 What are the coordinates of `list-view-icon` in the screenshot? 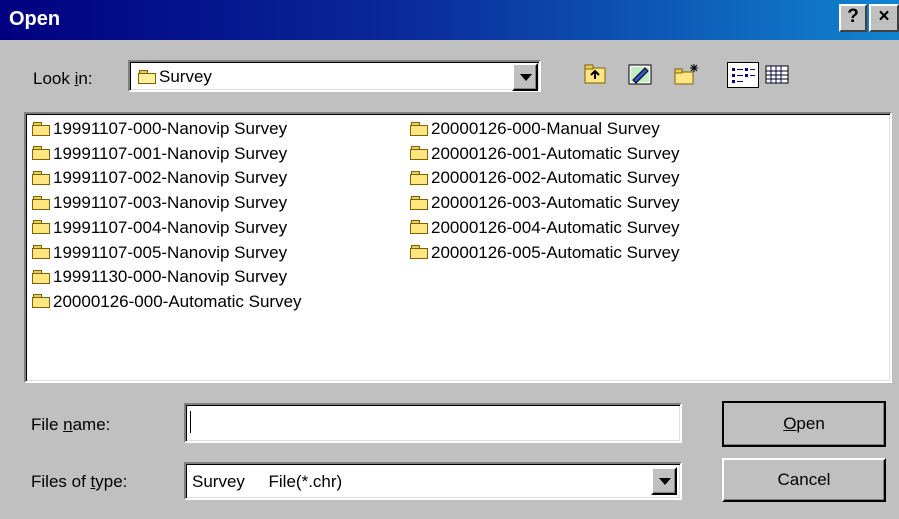 It's located at (743, 75).